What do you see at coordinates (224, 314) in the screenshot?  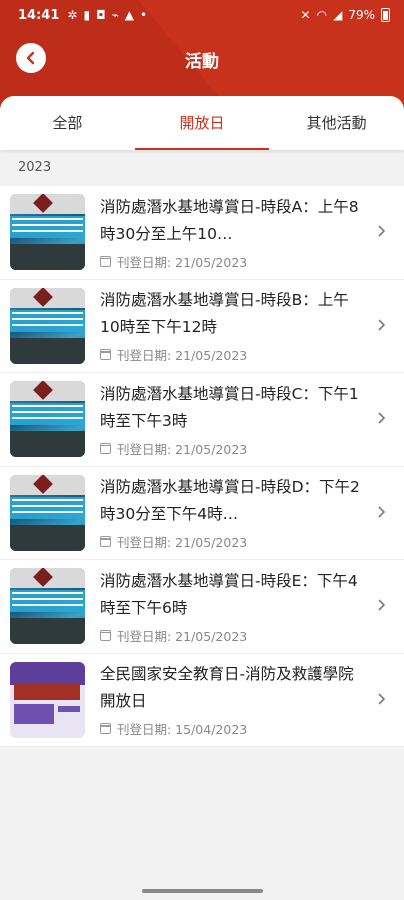 I see `item-title: 消防處潛水基地導賞日-時段B：上午10時至下午12時` at bounding box center [224, 314].